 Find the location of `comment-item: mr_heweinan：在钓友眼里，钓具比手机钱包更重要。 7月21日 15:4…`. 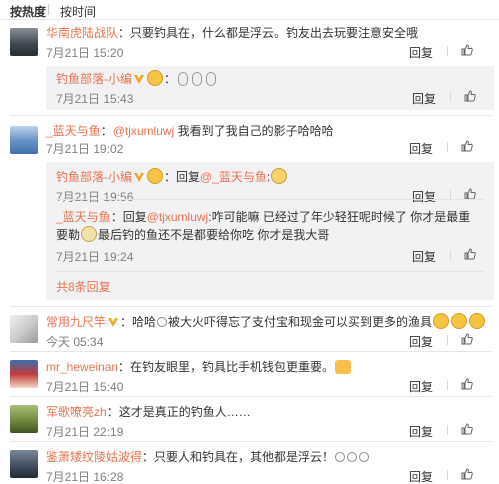

comment-item: mr_heweinan：在钓友眼里，钓具比手机钱包更重要。 7月21日 15:4… is located at coordinates (249, 376).